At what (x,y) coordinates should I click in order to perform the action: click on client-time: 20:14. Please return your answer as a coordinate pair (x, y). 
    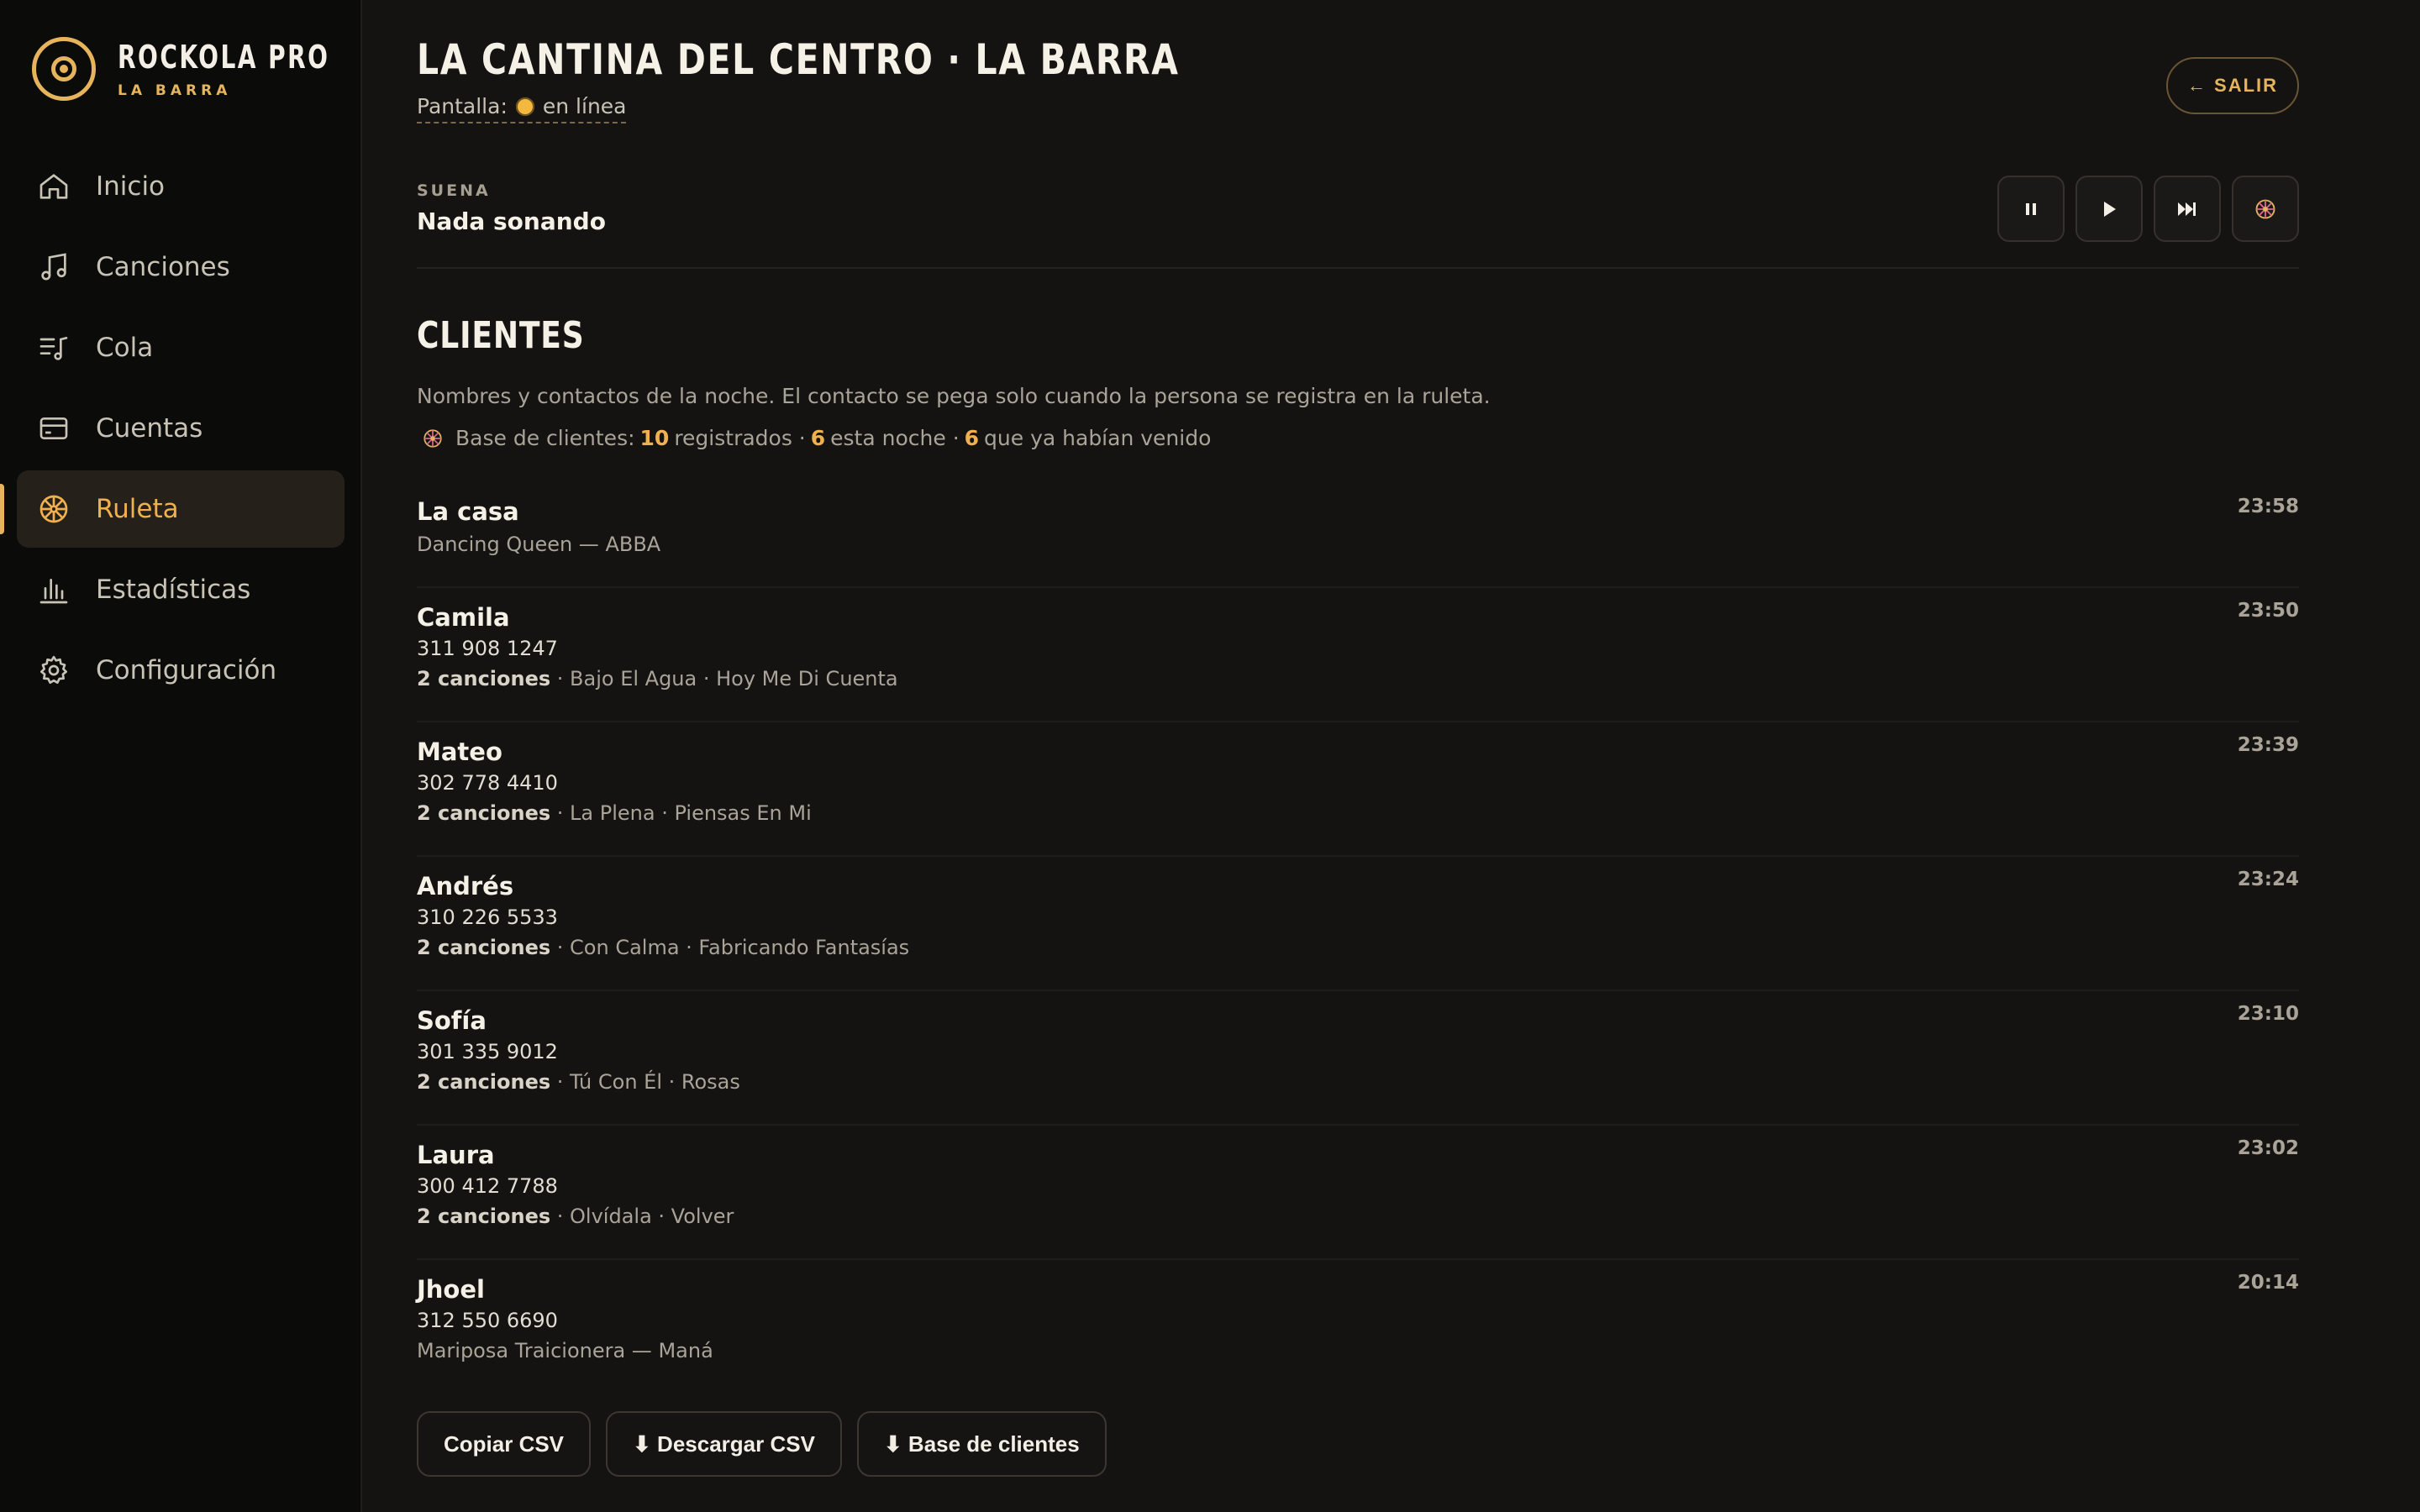
    Looking at the image, I should click on (2268, 1283).